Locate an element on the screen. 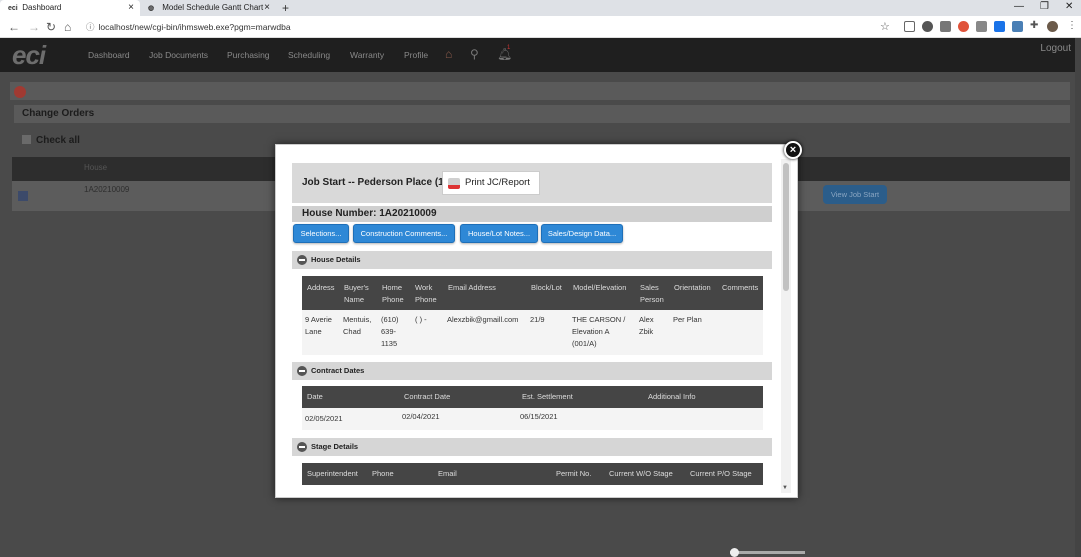 This screenshot has height=557, width=1081. forward-icon: → is located at coordinates (34, 27).